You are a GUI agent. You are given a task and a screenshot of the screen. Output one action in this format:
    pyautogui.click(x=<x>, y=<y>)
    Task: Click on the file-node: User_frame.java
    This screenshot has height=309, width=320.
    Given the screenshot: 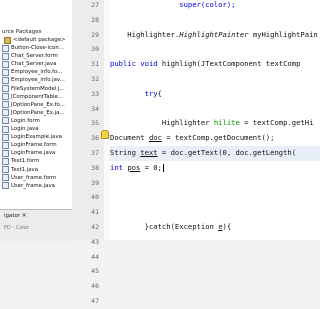 What is the action you would take?
    pyautogui.click(x=36, y=186)
    